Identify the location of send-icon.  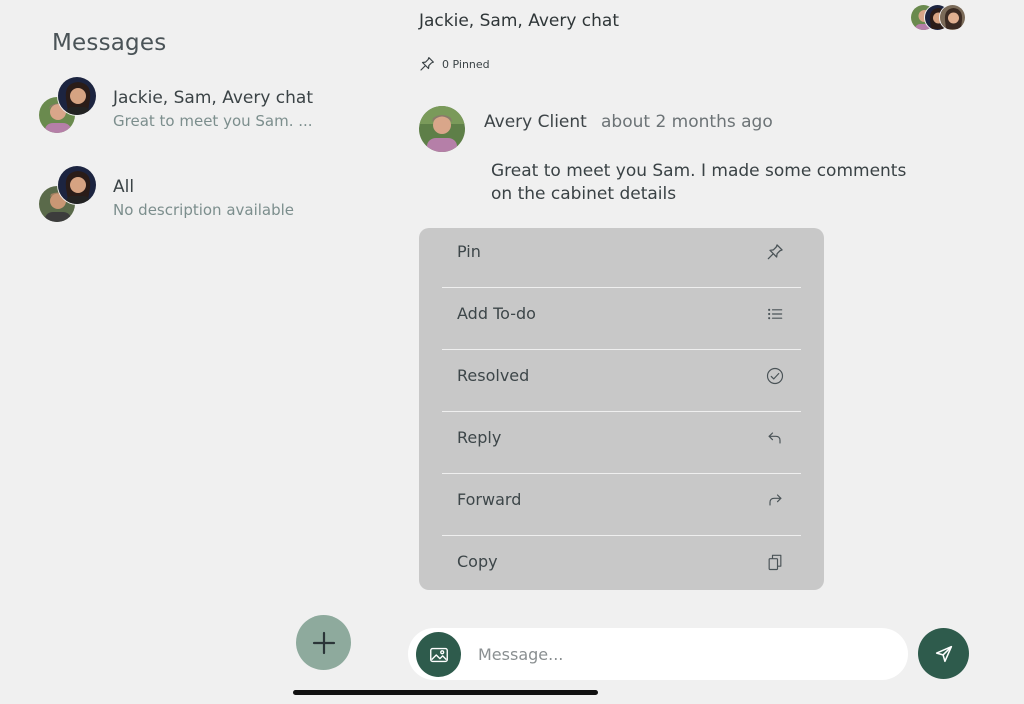
(943, 653).